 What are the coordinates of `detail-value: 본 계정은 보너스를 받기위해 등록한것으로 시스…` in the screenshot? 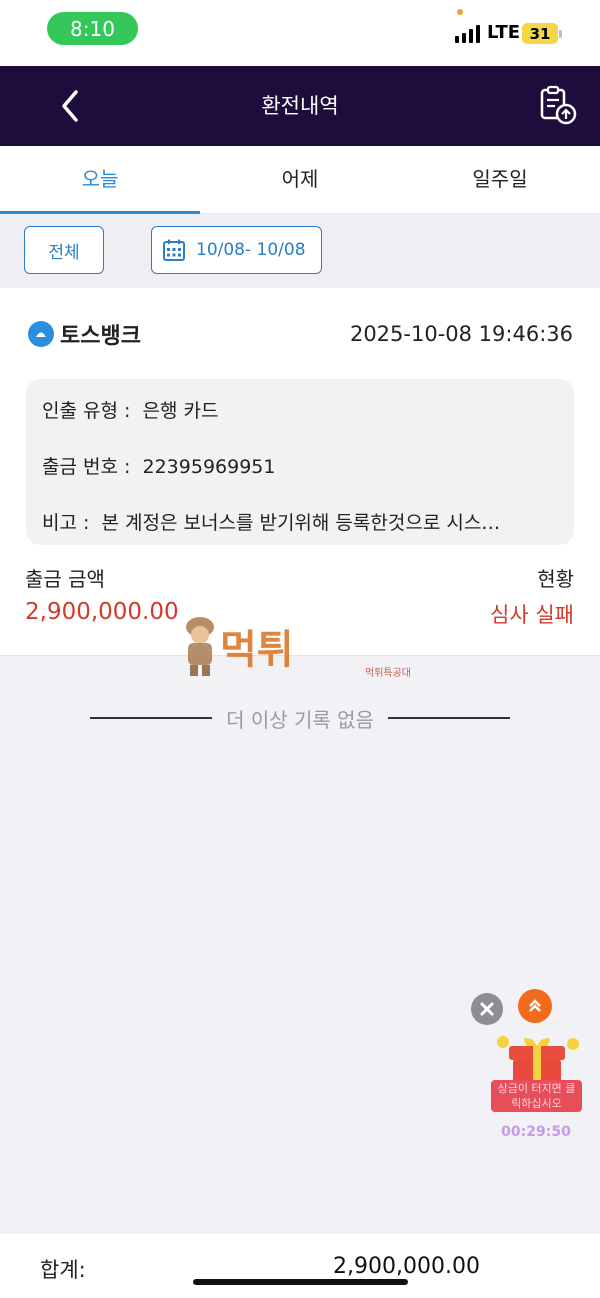 It's located at (301, 523).